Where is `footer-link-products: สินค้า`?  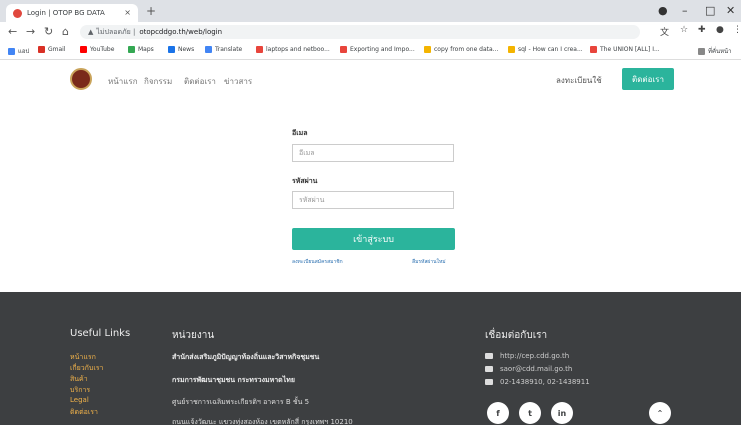 footer-link-products: สินค้า is located at coordinates (79, 379).